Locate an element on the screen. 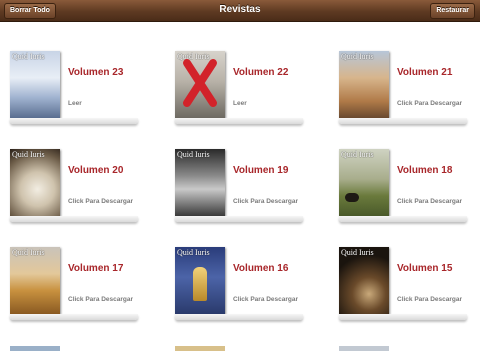 This screenshot has height=351, width=480. angel-statue is located at coordinates (200, 284).